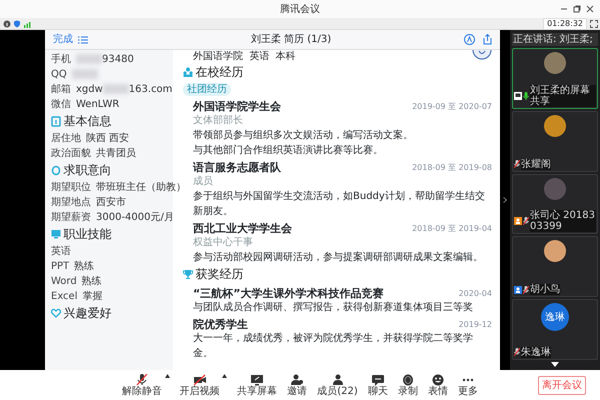 This screenshot has width=600, height=400. What do you see at coordinates (83, 40) in the screenshot?
I see `list-icon` at bounding box center [83, 40].